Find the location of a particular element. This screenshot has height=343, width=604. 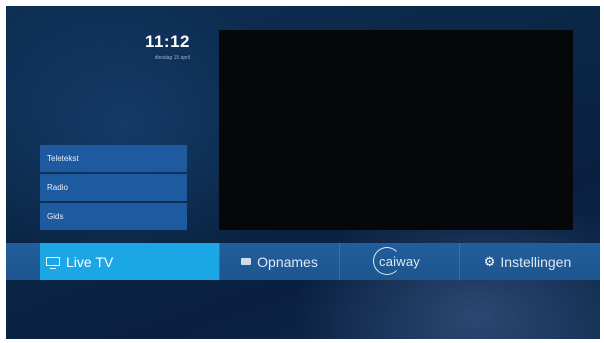

menu-item-label: Opnames is located at coordinates (287, 261).